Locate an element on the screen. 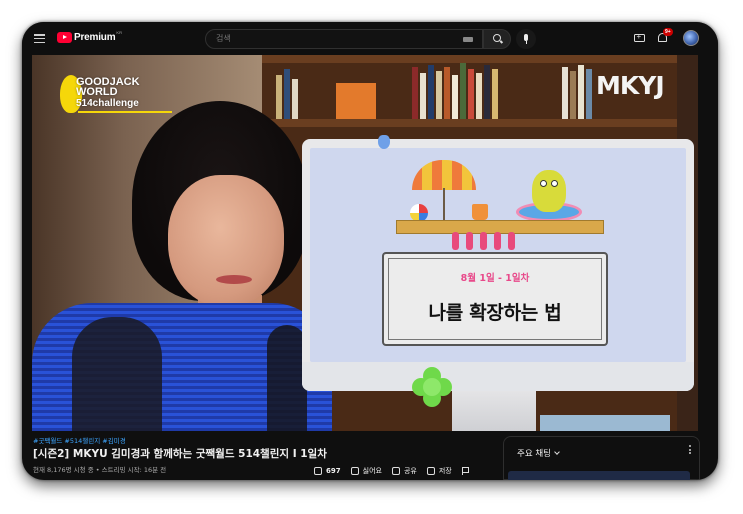 The width and height of the screenshot is (743, 514). bucket-illustration is located at coordinates (480, 212).